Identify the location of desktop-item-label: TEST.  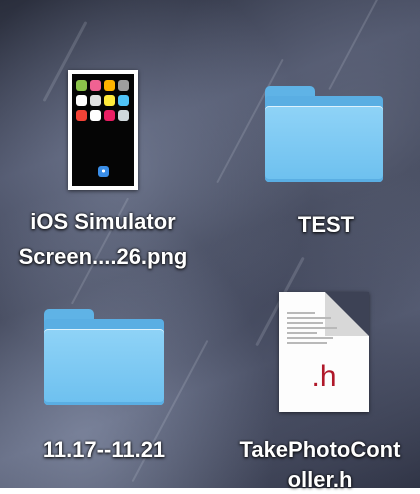
(326, 224).